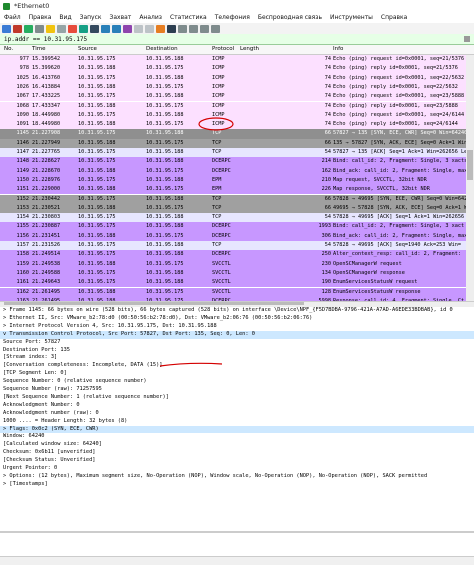 The height and width of the screenshot is (565, 474). I want to click on detail-tree-line: Checksum: 0x6b11 [unverified], so click(237, 453).